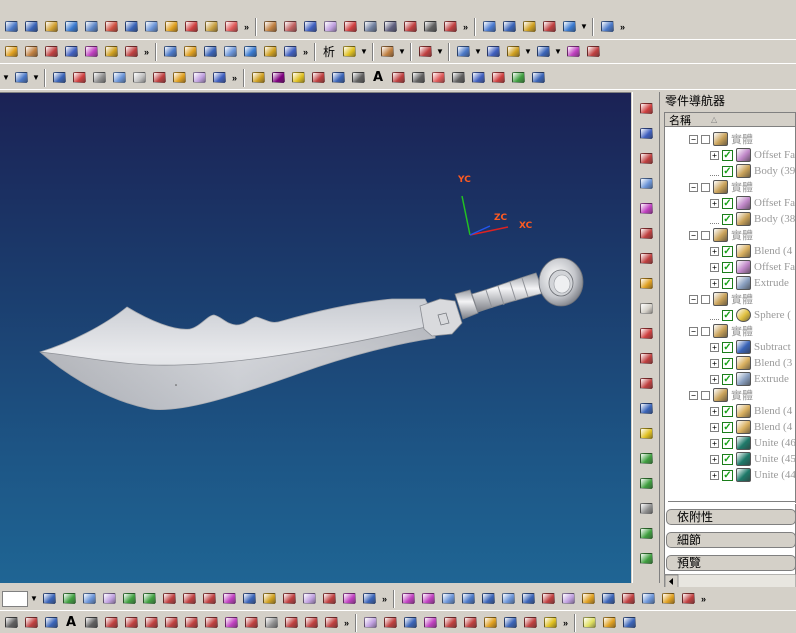  I want to click on sweep-icon, so click(151, 27).